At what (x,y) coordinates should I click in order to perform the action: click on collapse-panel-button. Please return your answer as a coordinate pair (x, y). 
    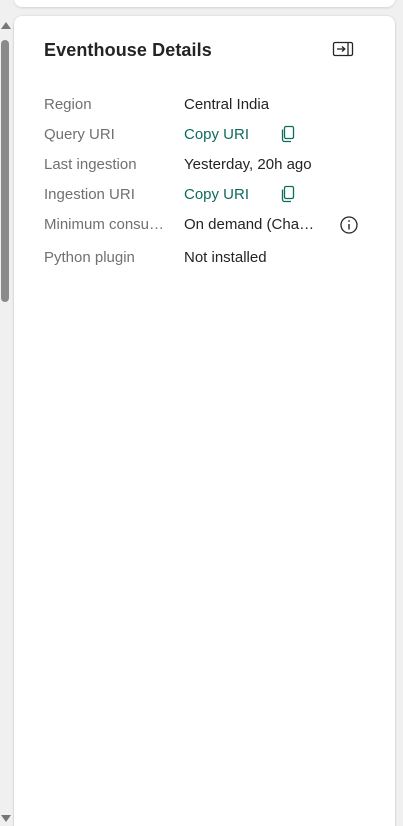
    Looking at the image, I should click on (344, 50).